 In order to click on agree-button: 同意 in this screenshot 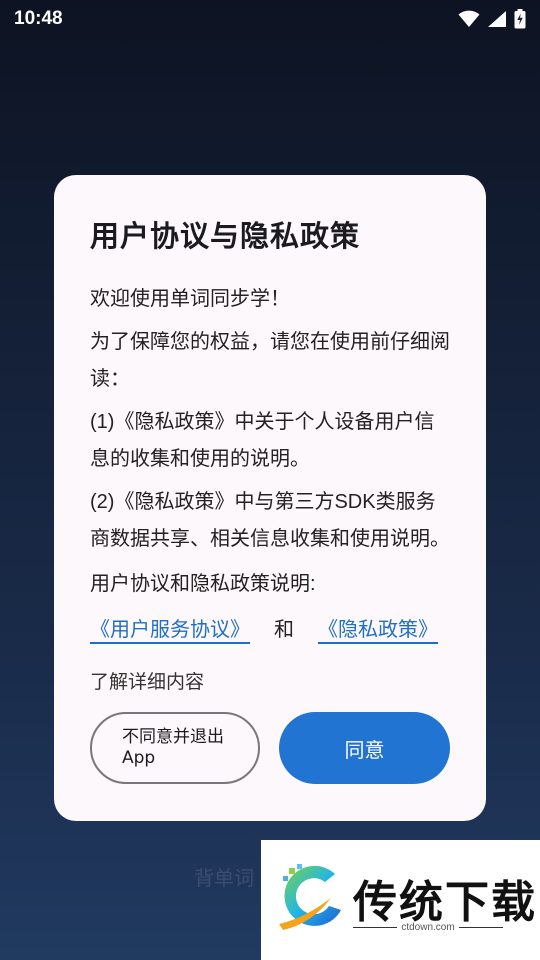, I will do `click(364, 748)`.